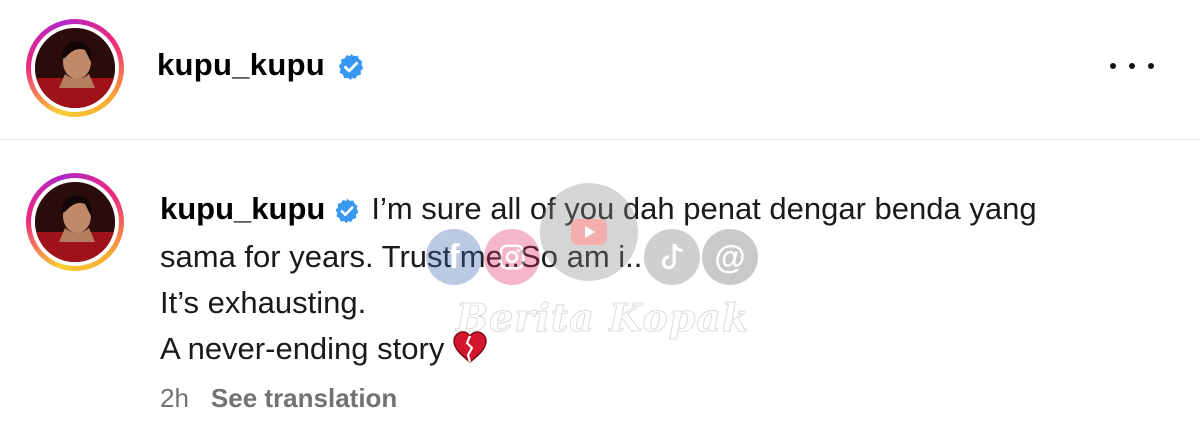  What do you see at coordinates (241, 65) in the screenshot?
I see `header-username: kupu_kupu` at bounding box center [241, 65].